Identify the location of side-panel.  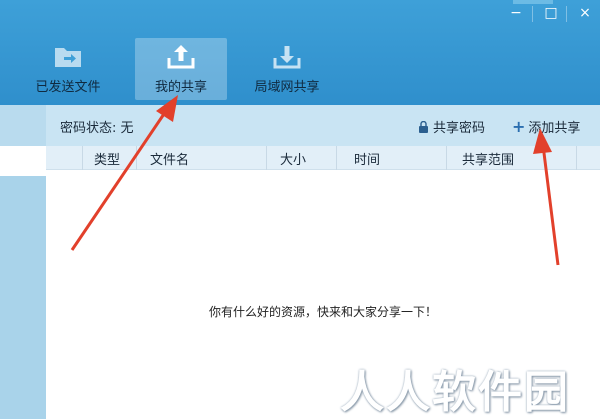
(23, 282).